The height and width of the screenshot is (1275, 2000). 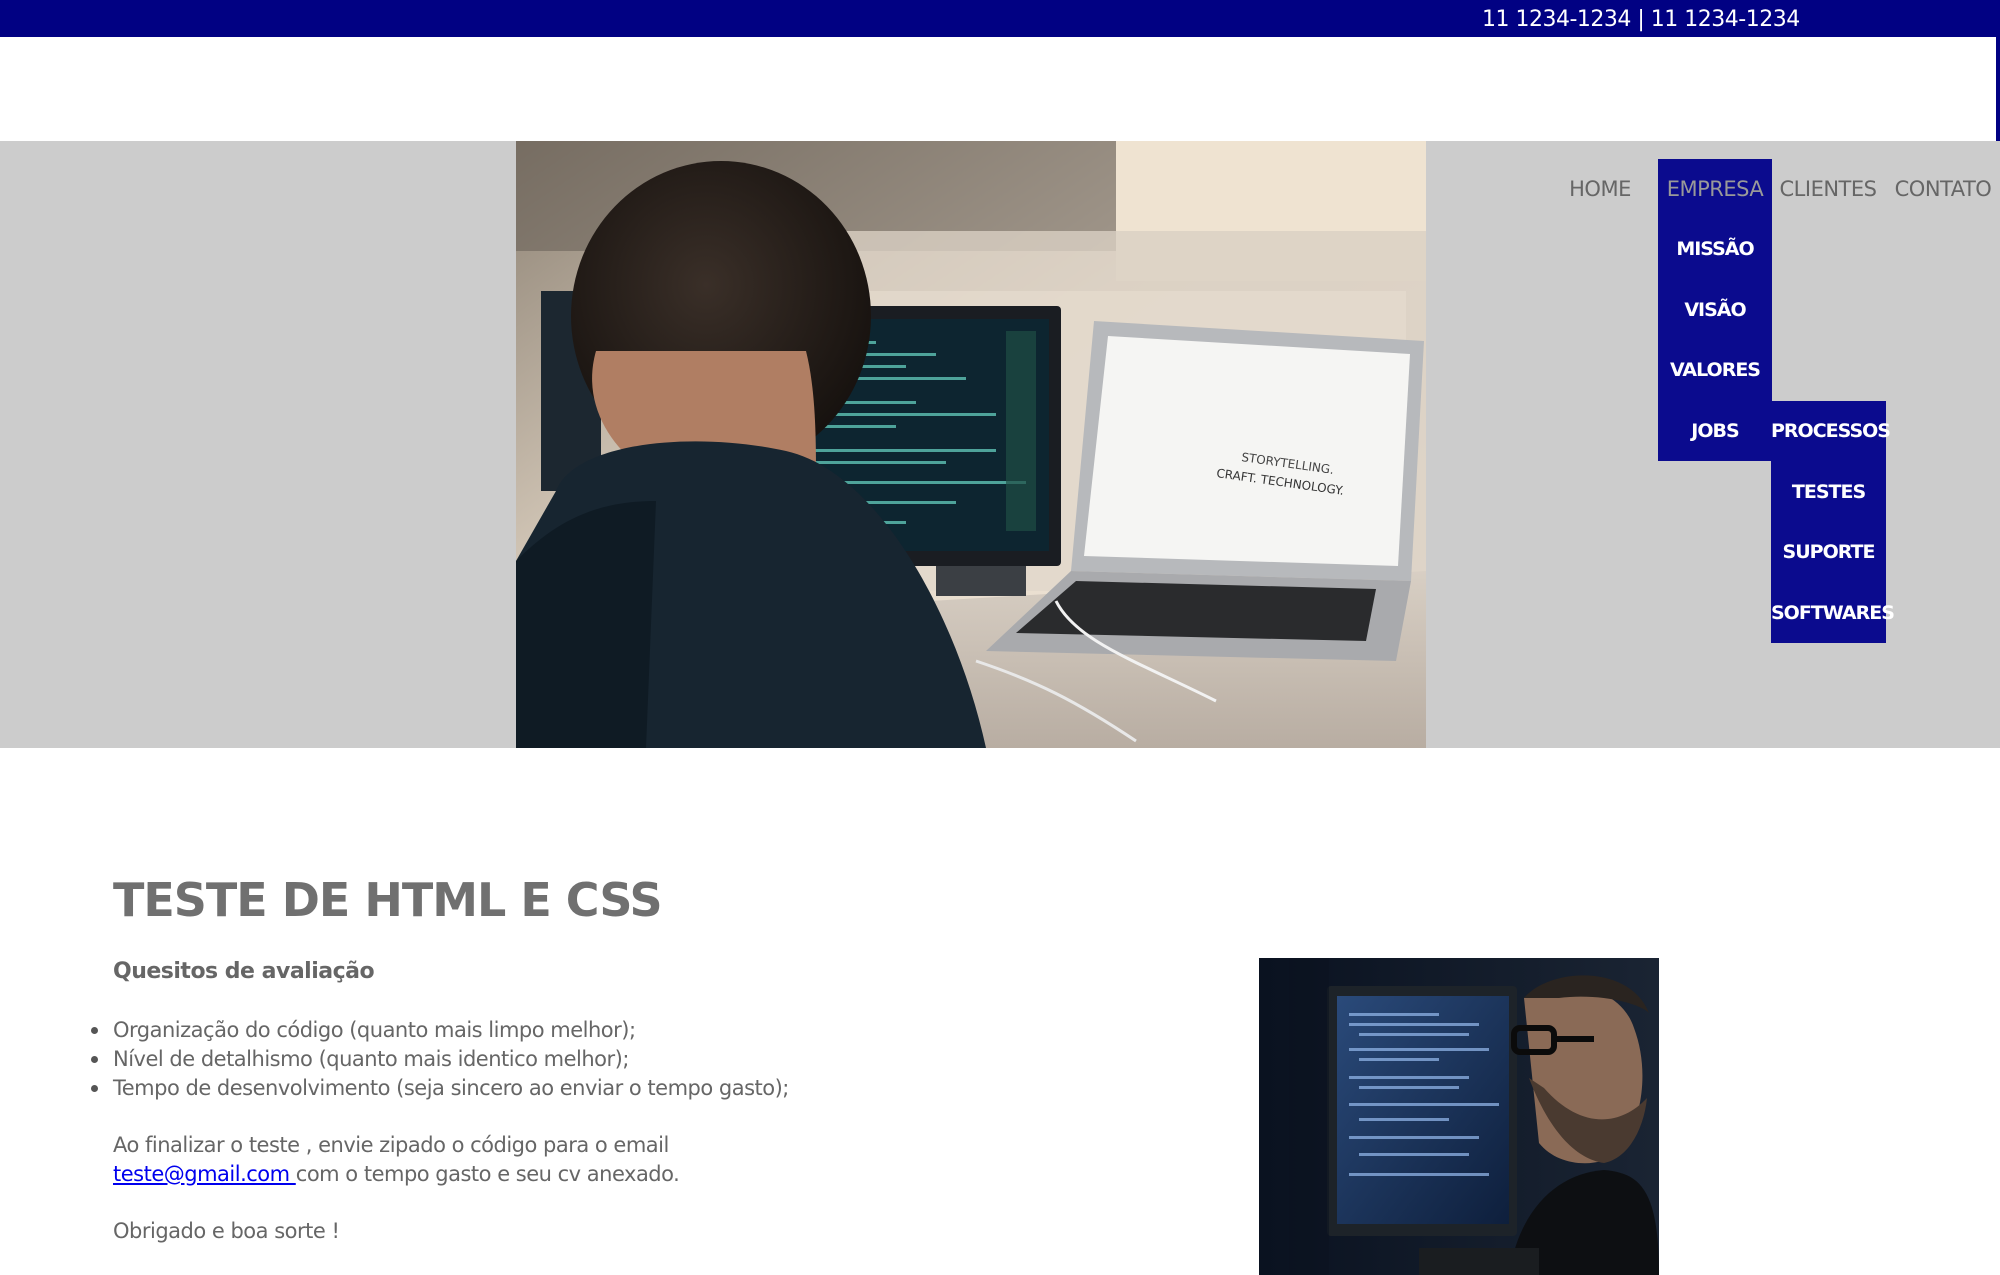 What do you see at coordinates (1000, 18) in the screenshot?
I see `top-contact-bar: 11 1234-1234 | 11 1234-1234` at bounding box center [1000, 18].